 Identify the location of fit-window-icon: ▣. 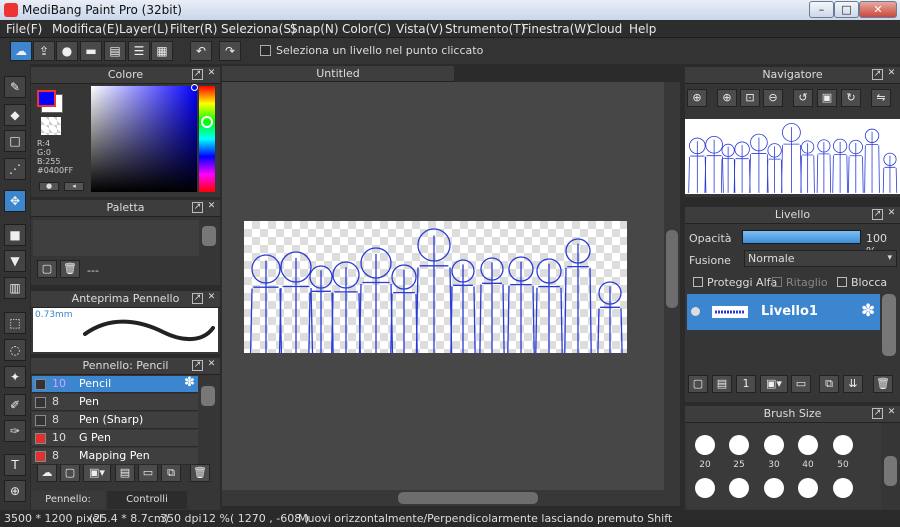
(827, 98).